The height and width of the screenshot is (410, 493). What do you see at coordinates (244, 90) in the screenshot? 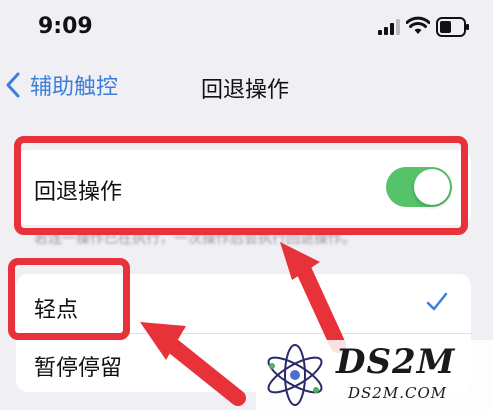
I see `page-title: 回退操作` at bounding box center [244, 90].